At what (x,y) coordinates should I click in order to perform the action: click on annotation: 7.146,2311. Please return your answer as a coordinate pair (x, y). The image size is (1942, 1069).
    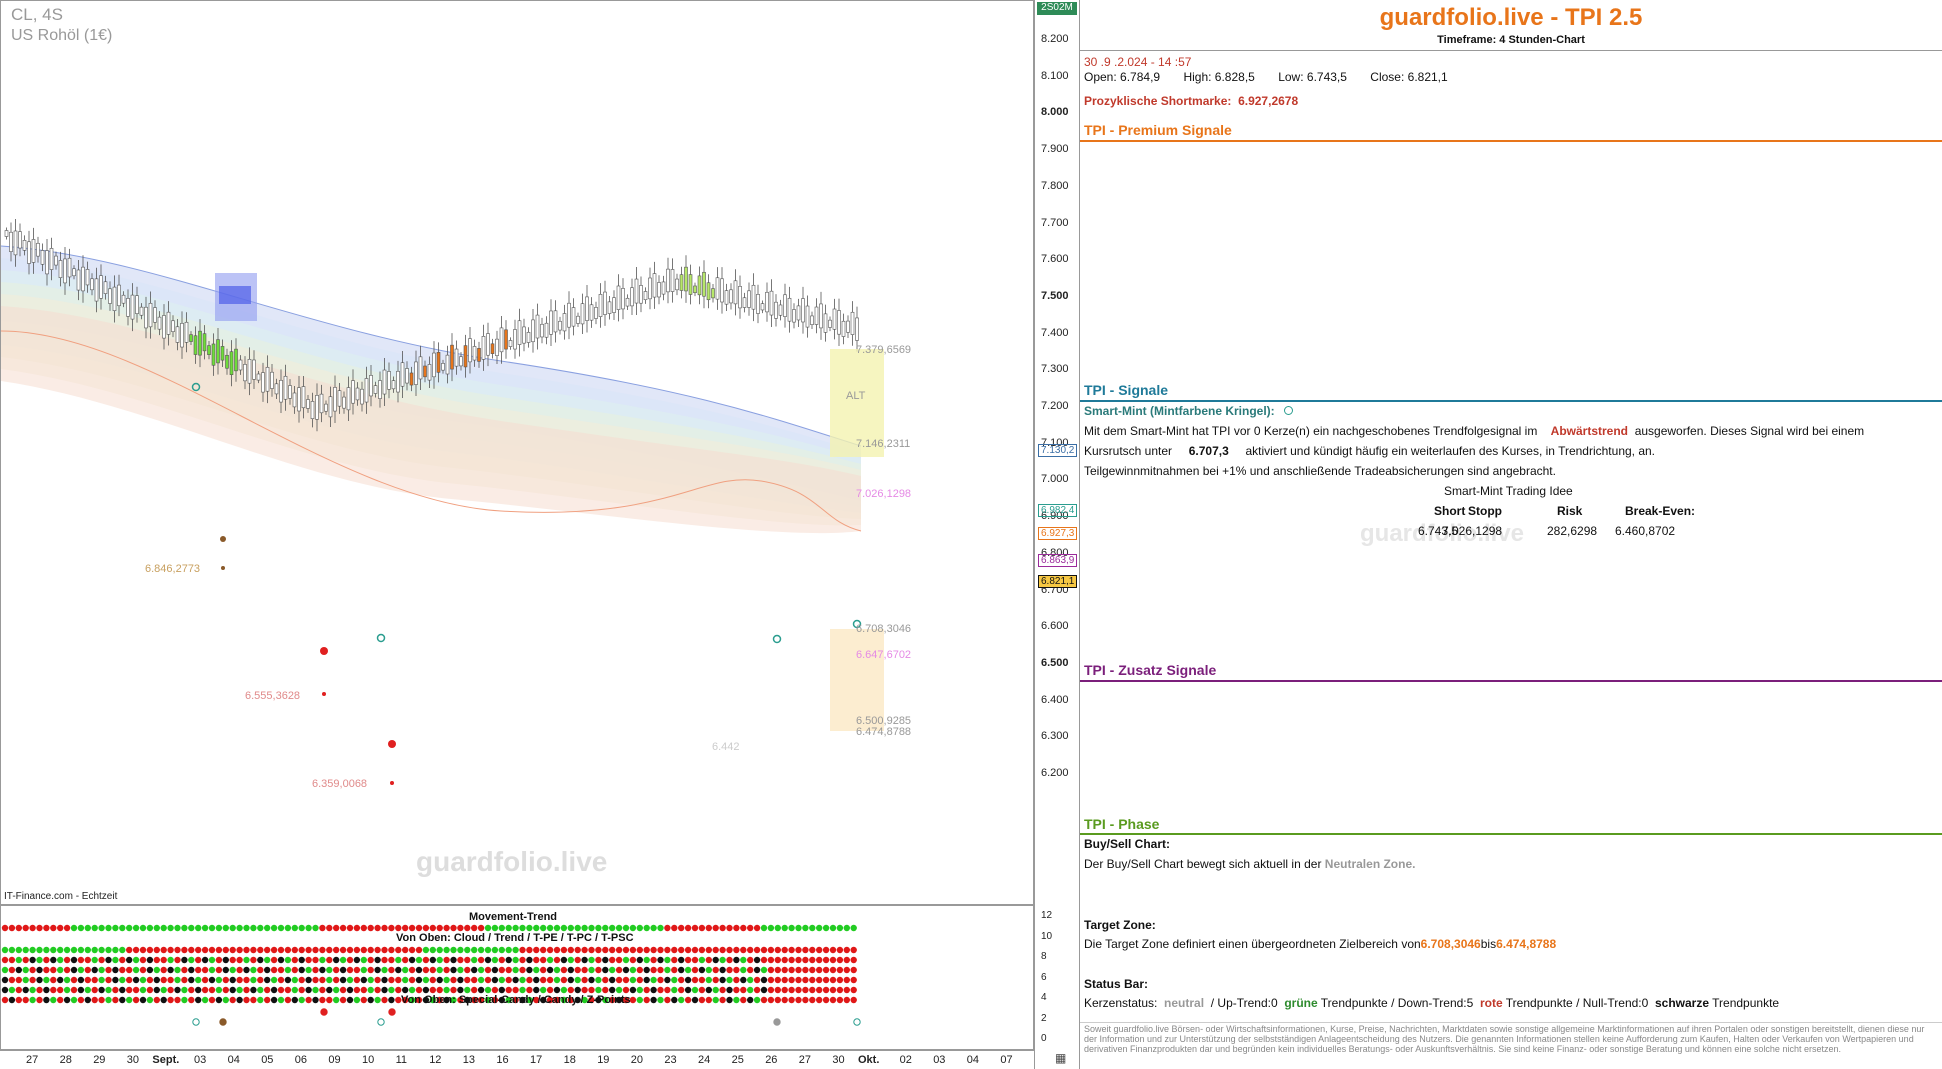
    Looking at the image, I should click on (883, 444).